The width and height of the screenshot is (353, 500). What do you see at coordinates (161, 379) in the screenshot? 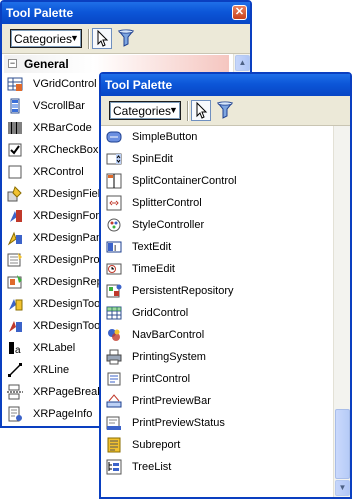
I see `tool-item-label: PrintControl` at bounding box center [161, 379].